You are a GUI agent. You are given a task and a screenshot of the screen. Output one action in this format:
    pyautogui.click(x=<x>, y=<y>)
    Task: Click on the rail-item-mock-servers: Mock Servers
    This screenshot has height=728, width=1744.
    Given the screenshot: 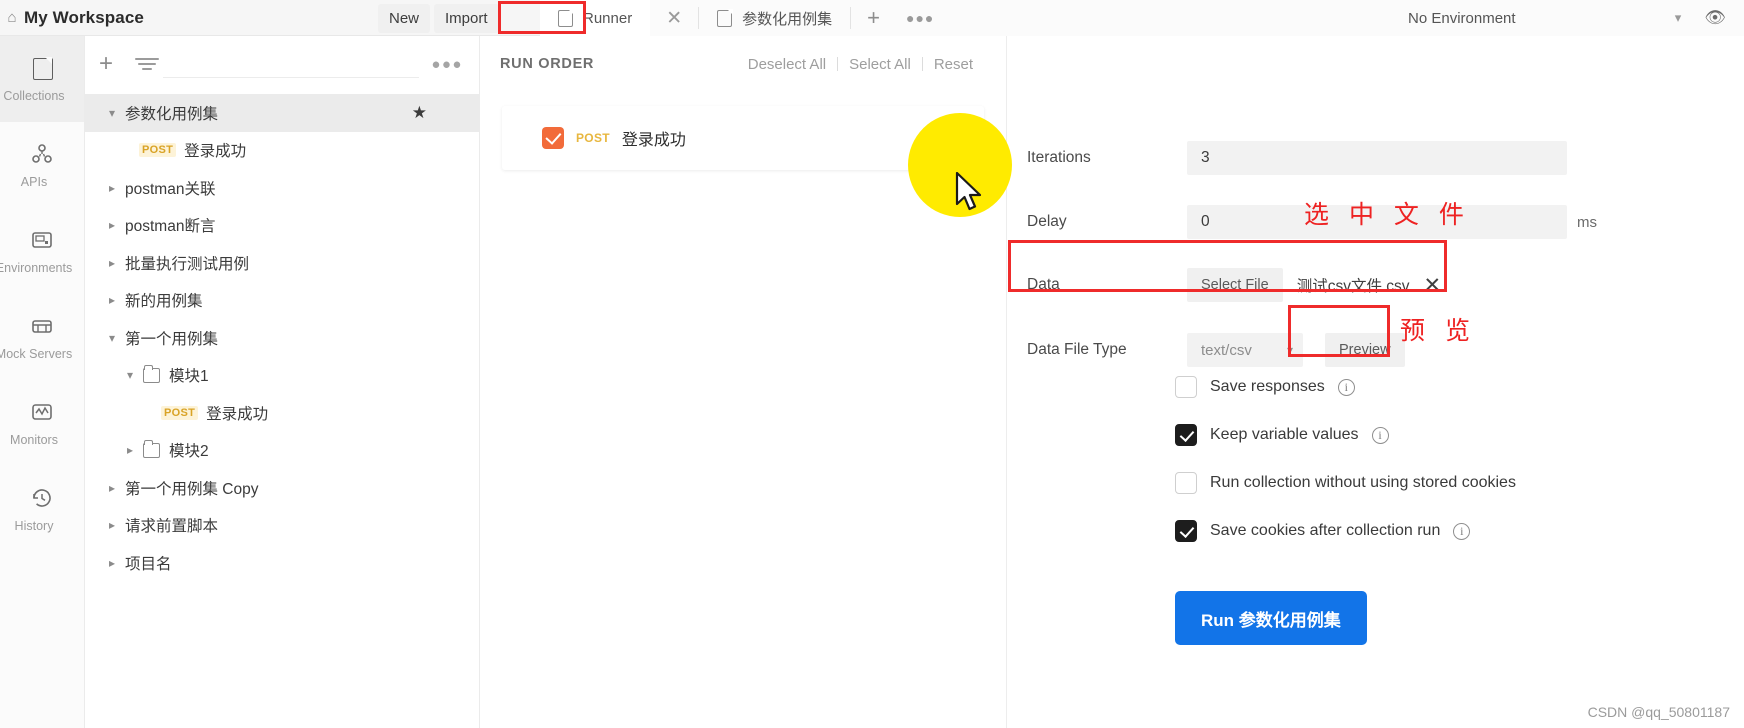 What is the action you would take?
    pyautogui.click(x=42, y=337)
    